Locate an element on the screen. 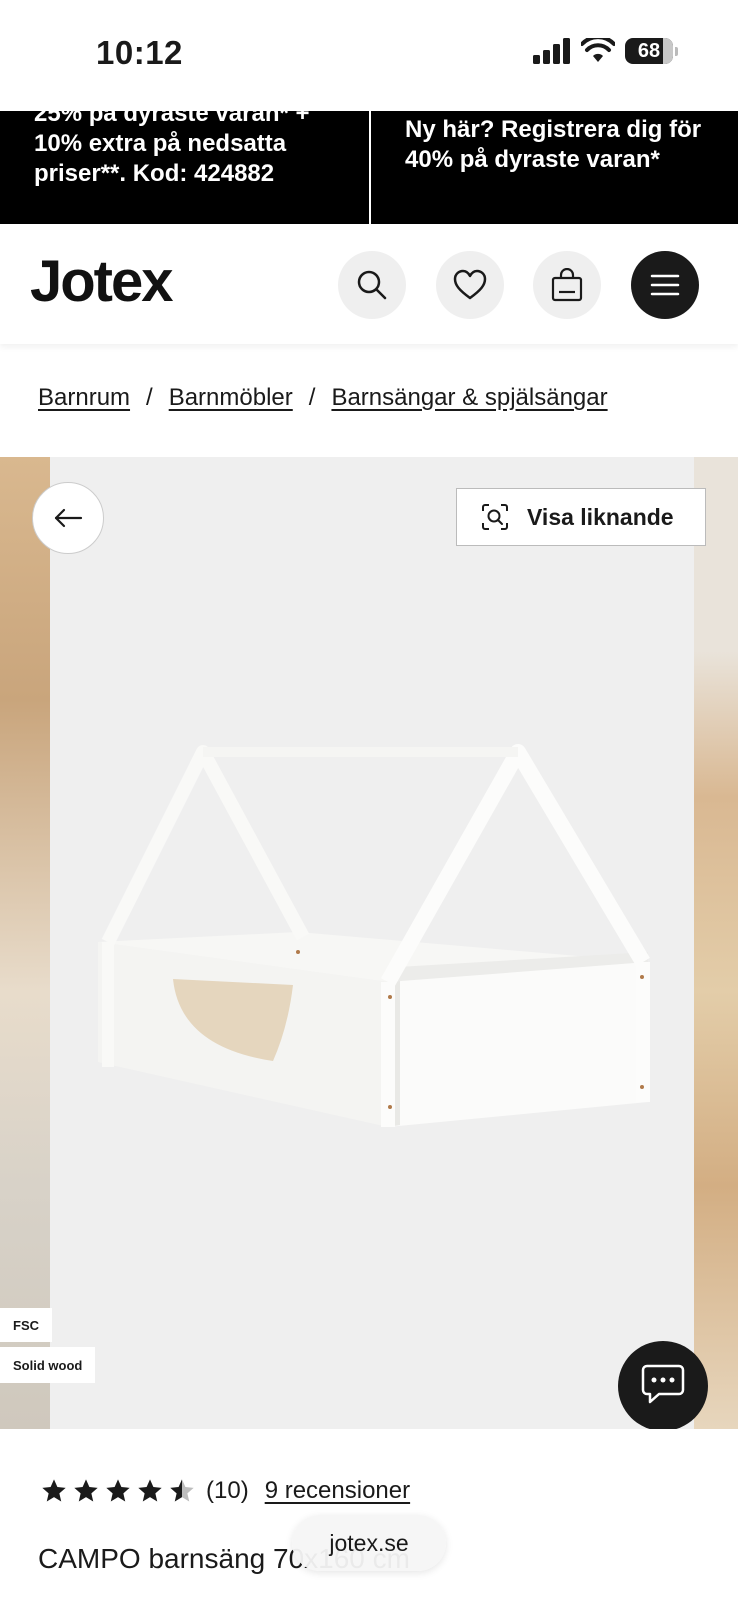 Image resolution: width=738 pixels, height=1600 pixels. jotex-logo: Jotex is located at coordinates (102, 281).